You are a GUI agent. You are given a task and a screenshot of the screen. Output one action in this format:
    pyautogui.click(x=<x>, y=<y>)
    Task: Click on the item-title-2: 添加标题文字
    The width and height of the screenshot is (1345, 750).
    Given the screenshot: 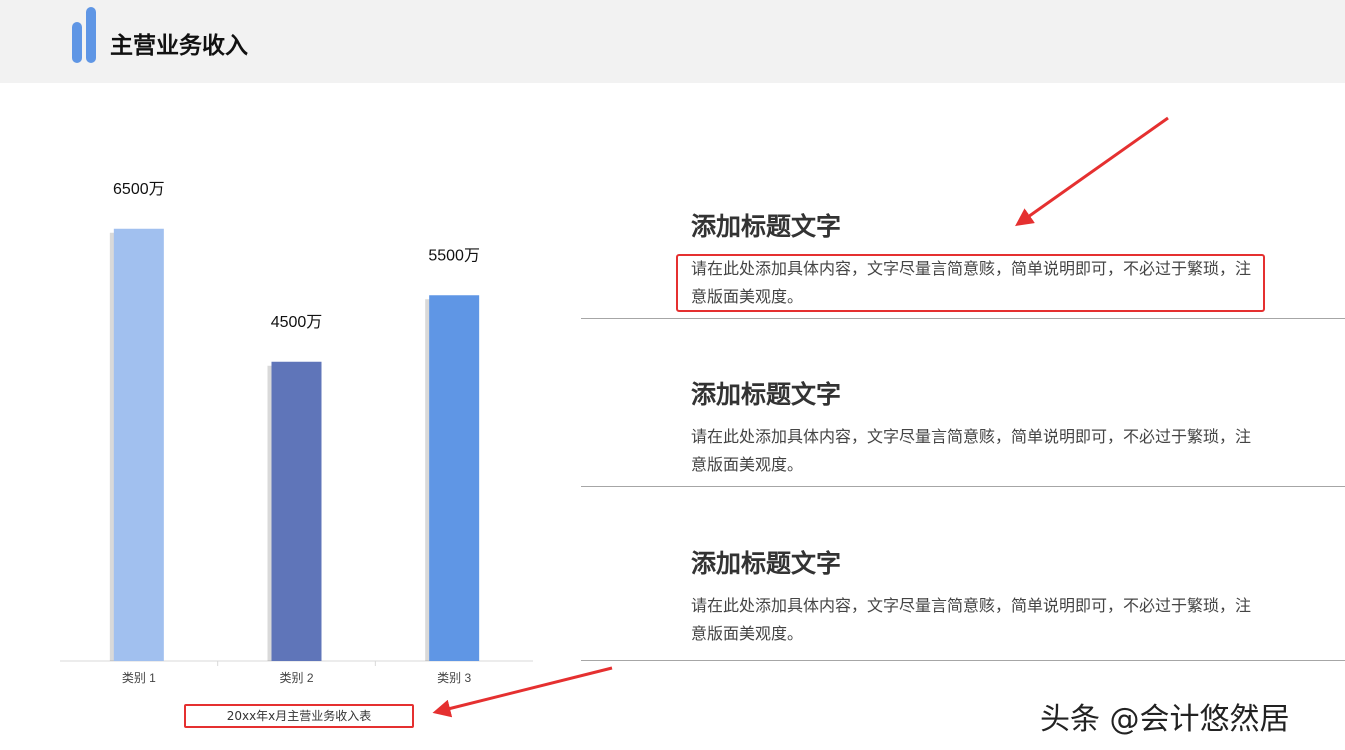 What is the action you would take?
    pyautogui.click(x=766, y=394)
    